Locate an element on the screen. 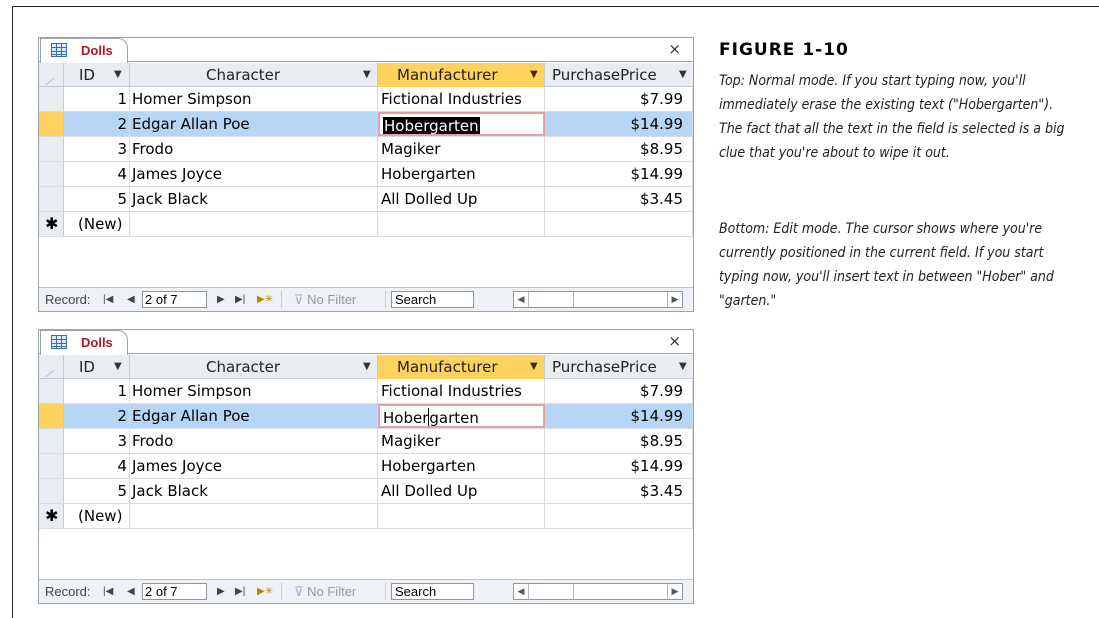 The width and height of the screenshot is (1099, 618). first-record-icon: |◀ is located at coordinates (108, 592).